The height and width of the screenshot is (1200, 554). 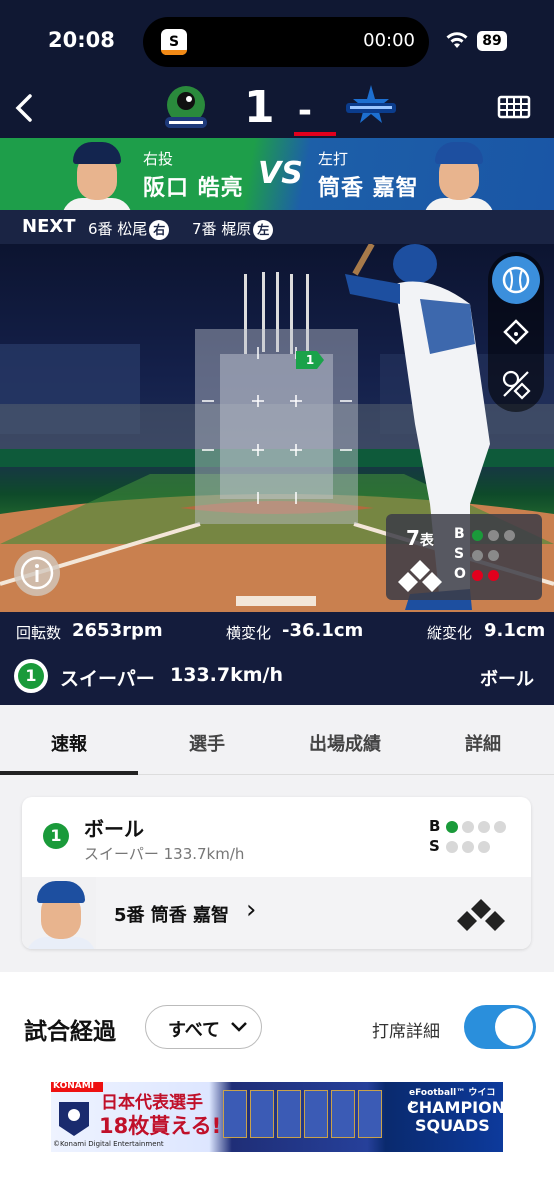 What do you see at coordinates (286, 42) in the screenshot?
I see `dynamic-island: S 00:00` at bounding box center [286, 42].